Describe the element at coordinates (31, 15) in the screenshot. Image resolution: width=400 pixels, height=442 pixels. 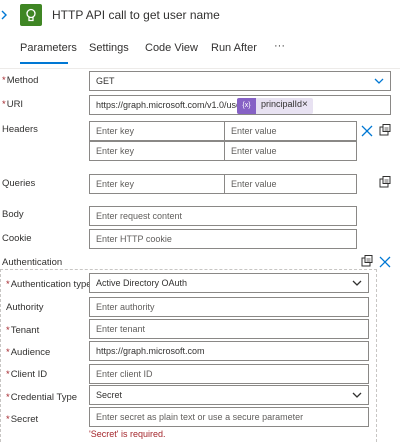
I see `http-action-icon` at that location.